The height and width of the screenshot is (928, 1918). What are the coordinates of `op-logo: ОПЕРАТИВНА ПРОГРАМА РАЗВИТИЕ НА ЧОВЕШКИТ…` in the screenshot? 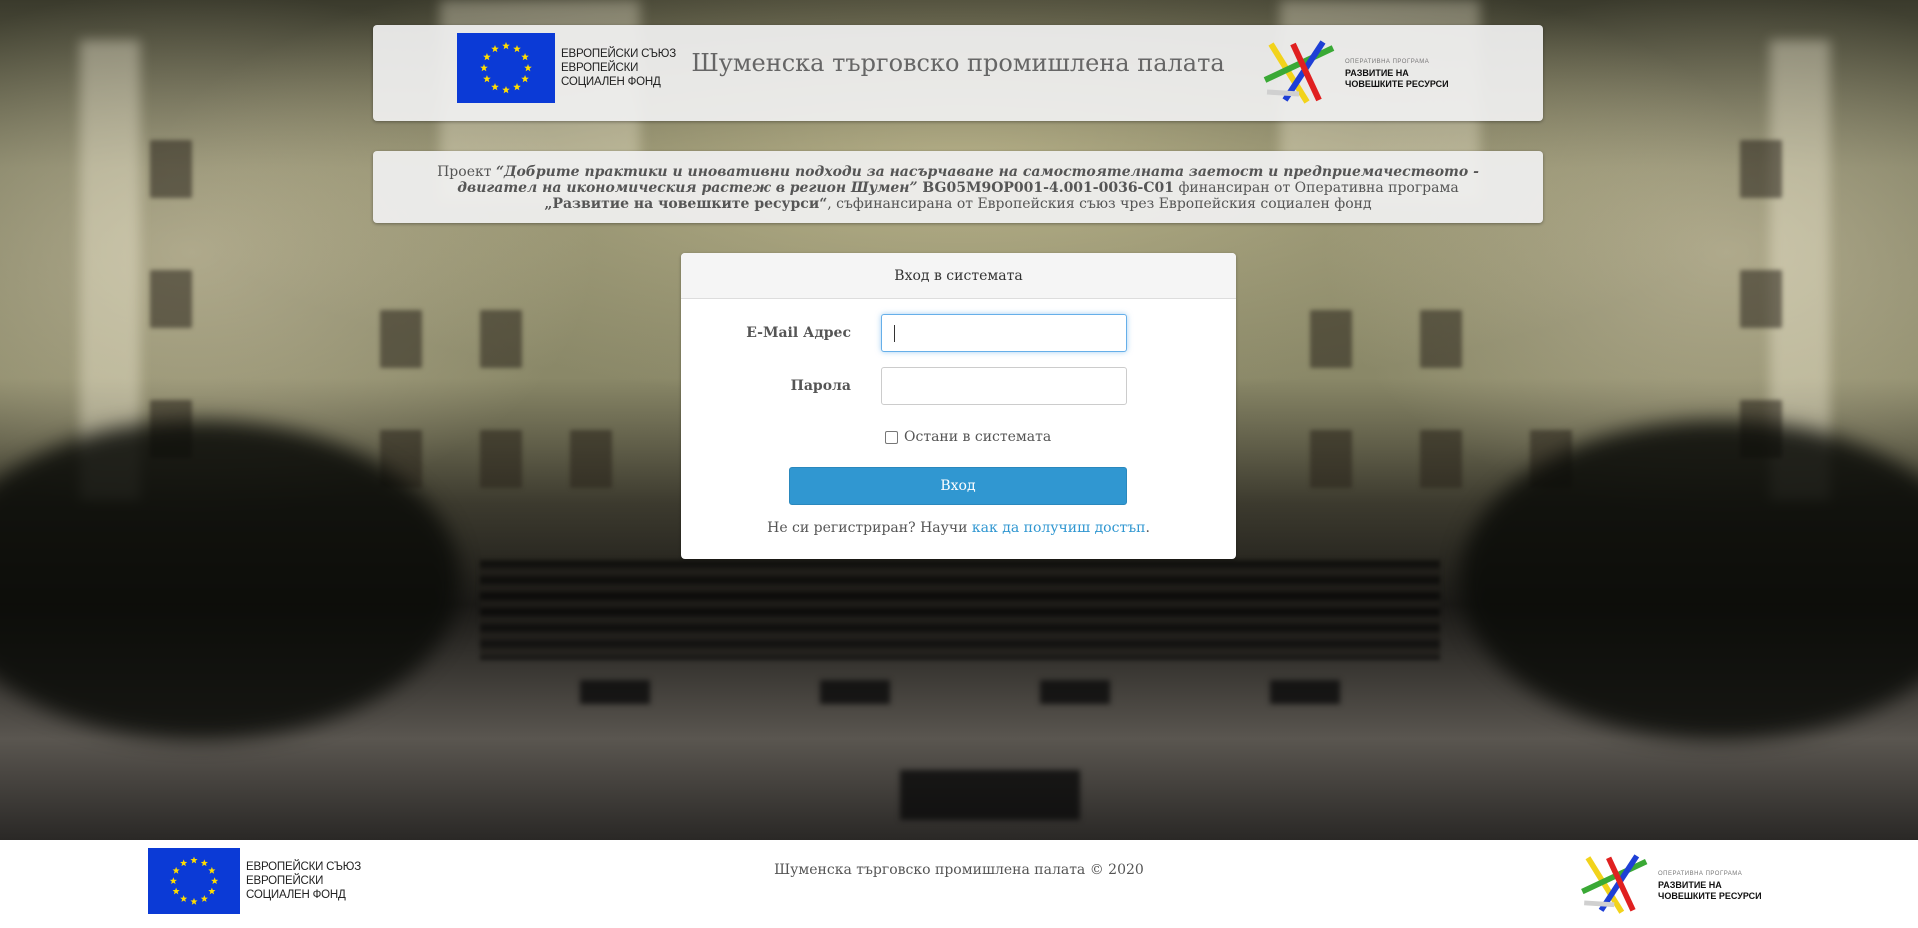 It's located at (1356, 73).